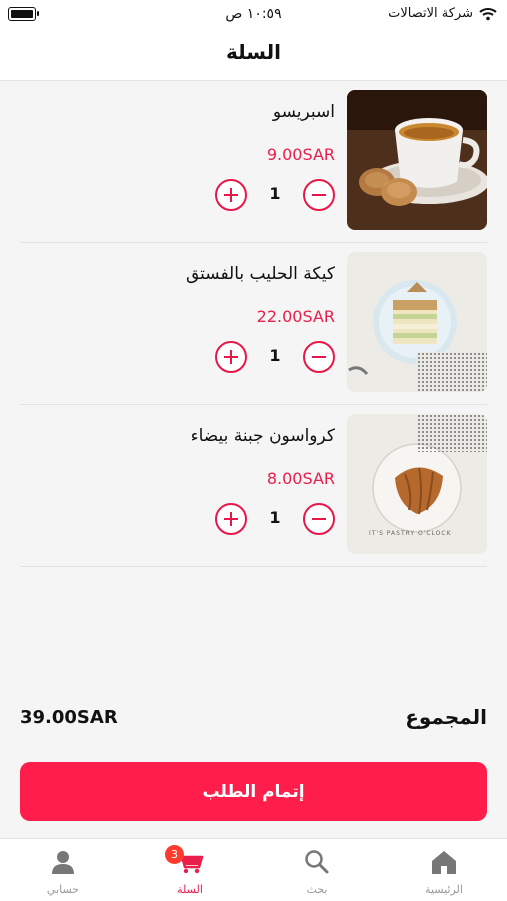 This screenshot has height=901, width=507. Describe the element at coordinates (260, 274) in the screenshot. I see `item-name: كيكة الحليب بالفستق` at that location.